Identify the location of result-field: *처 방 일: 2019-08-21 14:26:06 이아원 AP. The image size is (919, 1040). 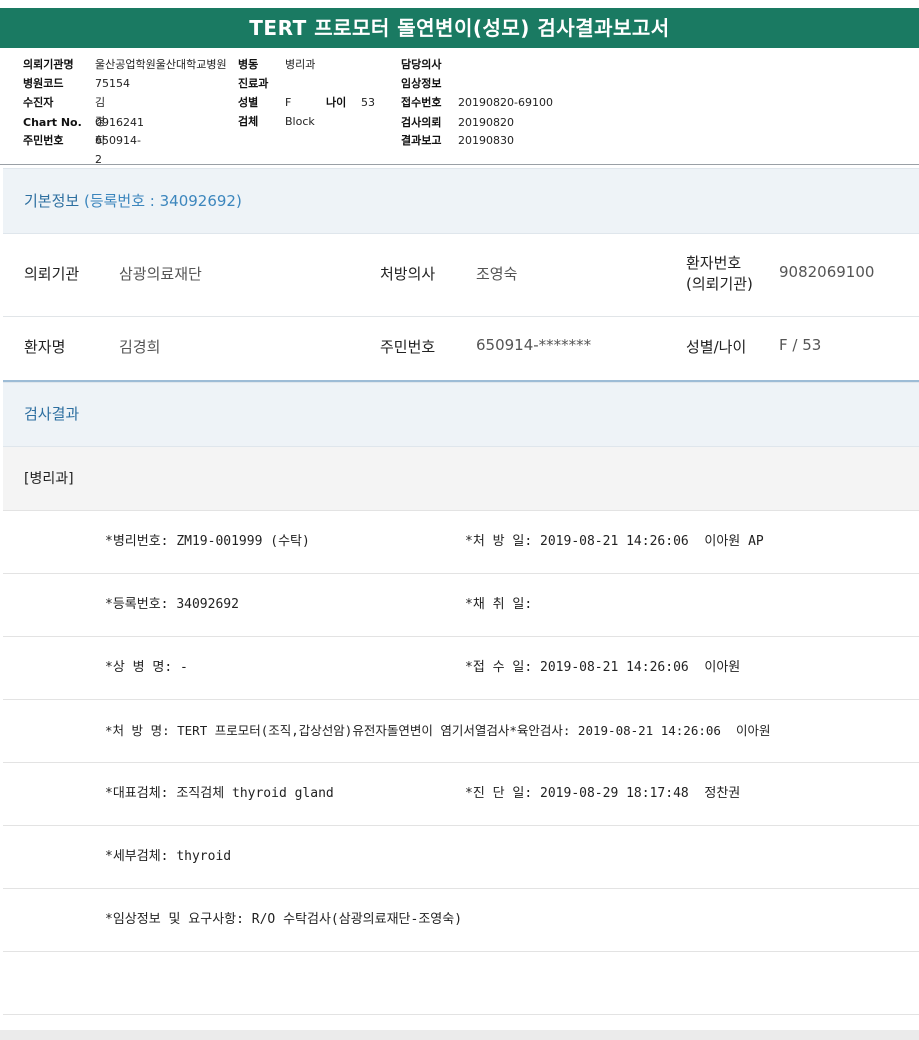
(614, 541).